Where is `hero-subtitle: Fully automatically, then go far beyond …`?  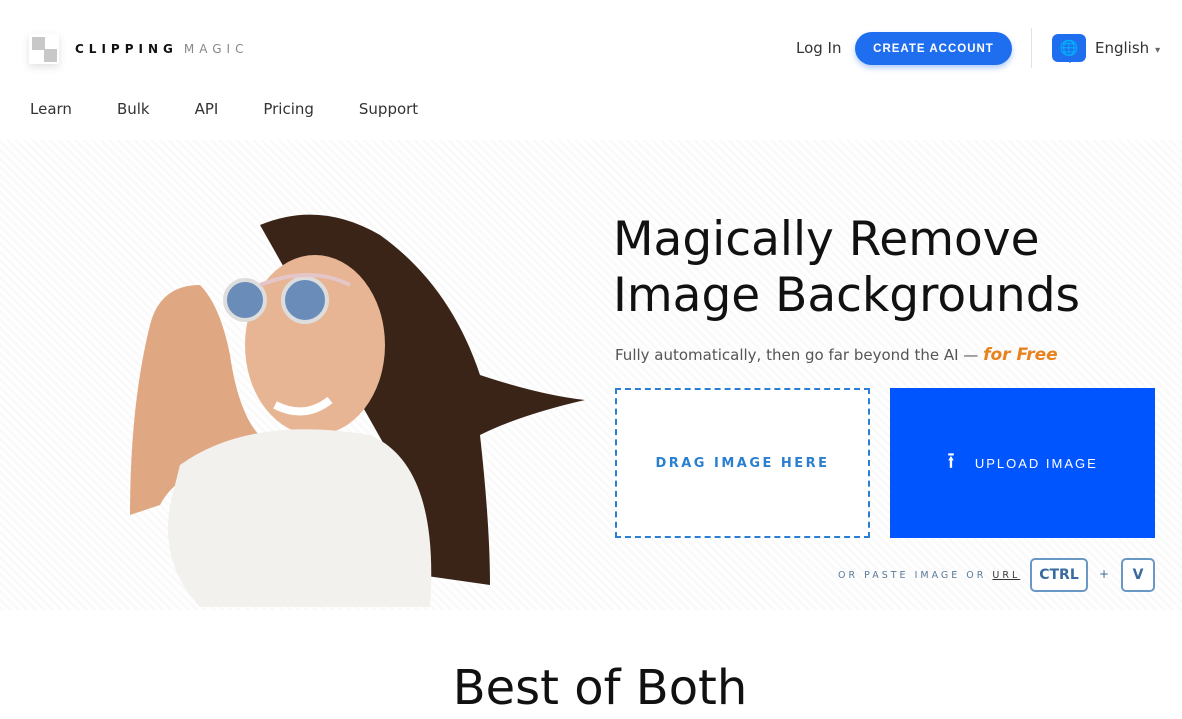
hero-subtitle: Fully automatically, then go far beyond … is located at coordinates (836, 355).